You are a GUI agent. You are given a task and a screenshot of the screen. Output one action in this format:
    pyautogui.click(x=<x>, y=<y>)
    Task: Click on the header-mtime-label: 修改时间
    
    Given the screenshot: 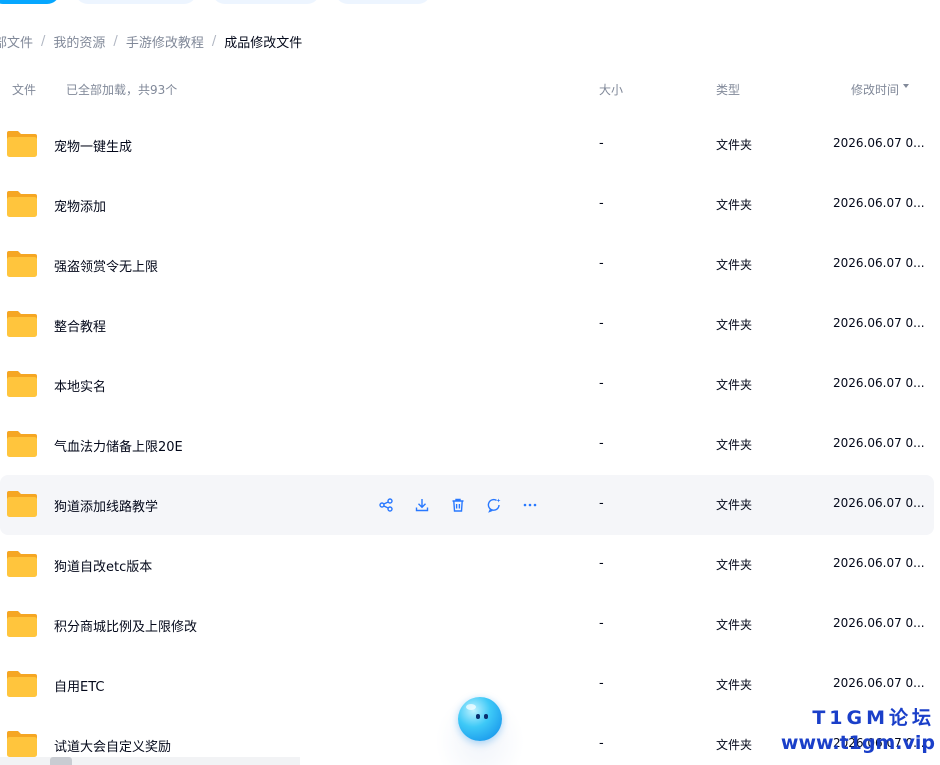 What is the action you would take?
    pyautogui.click(x=875, y=90)
    